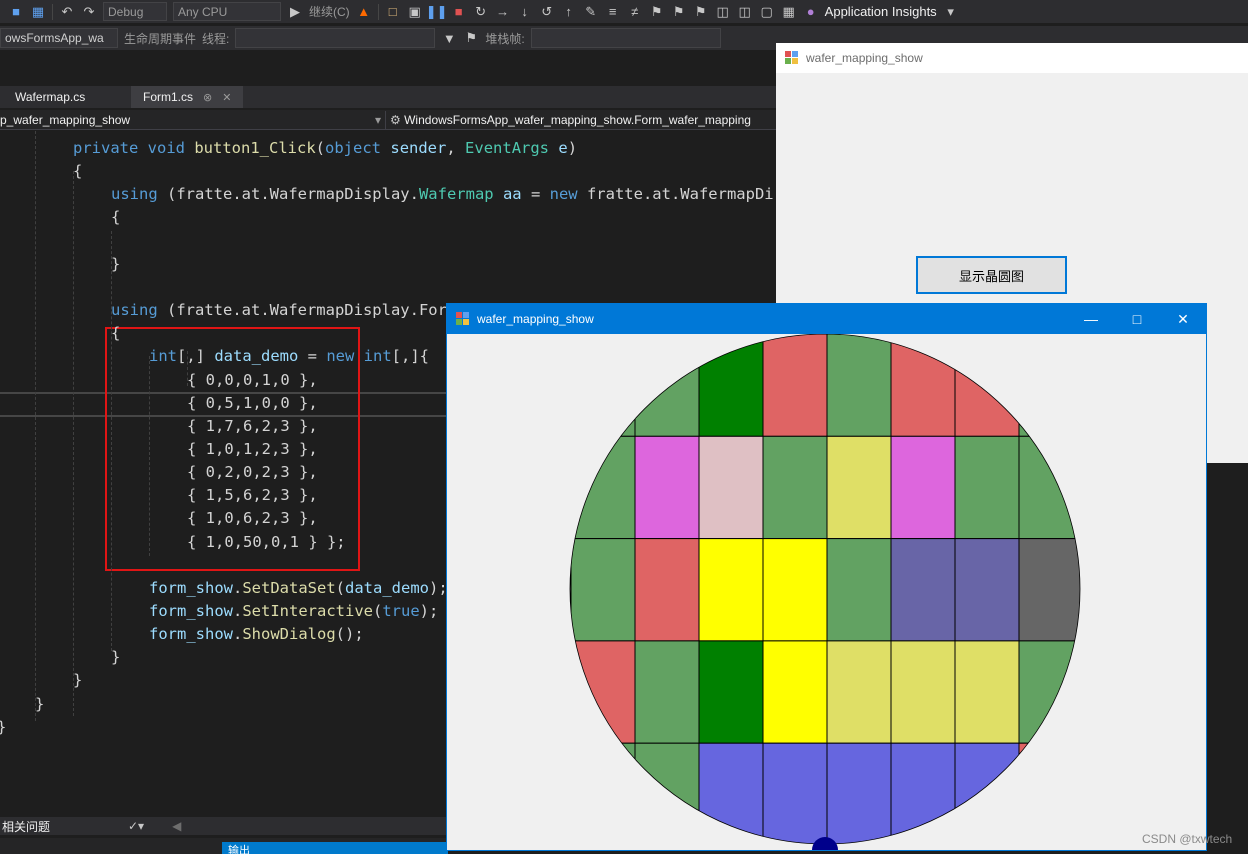 The width and height of the screenshot is (1248, 854). Describe the element at coordinates (1091, 319) in the screenshot. I see `minimize-icon: —` at that location.